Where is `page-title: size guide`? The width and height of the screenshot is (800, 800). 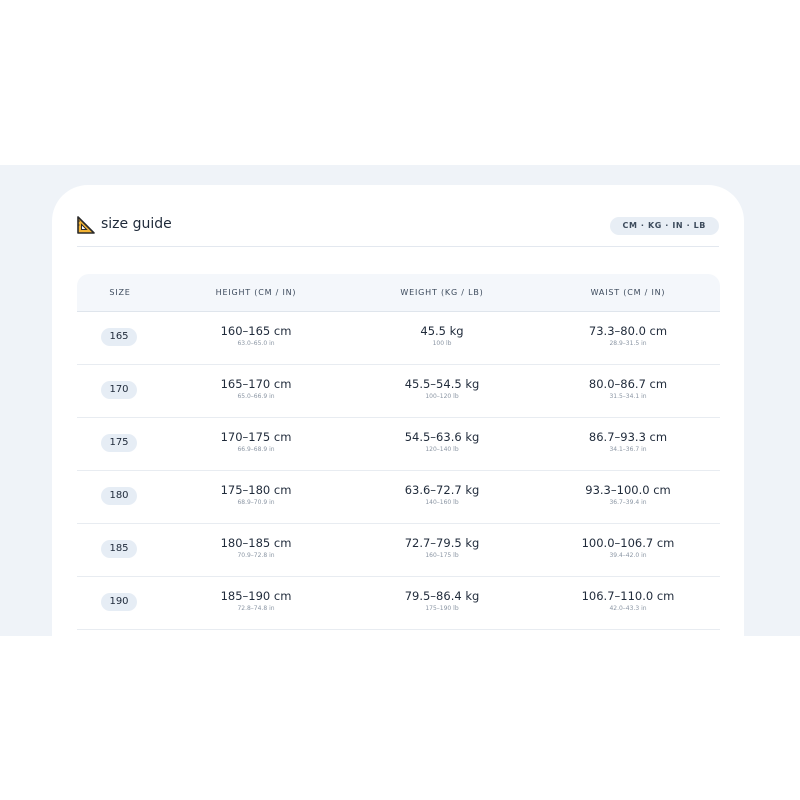 page-title: size guide is located at coordinates (136, 224).